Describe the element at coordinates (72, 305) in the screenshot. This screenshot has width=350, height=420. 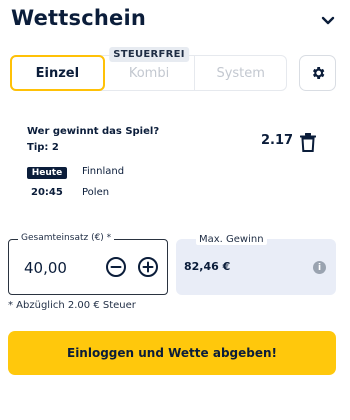
I see `tax-note: * Abzüglich 2.00 € Steuer` at that location.